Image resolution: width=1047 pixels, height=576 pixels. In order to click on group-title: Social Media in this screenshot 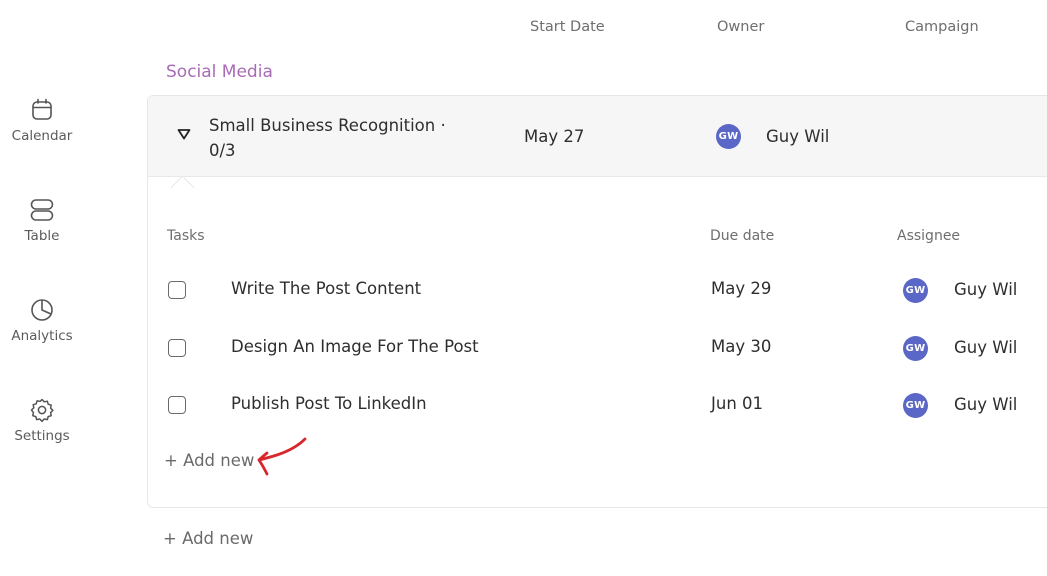, I will do `click(219, 72)`.